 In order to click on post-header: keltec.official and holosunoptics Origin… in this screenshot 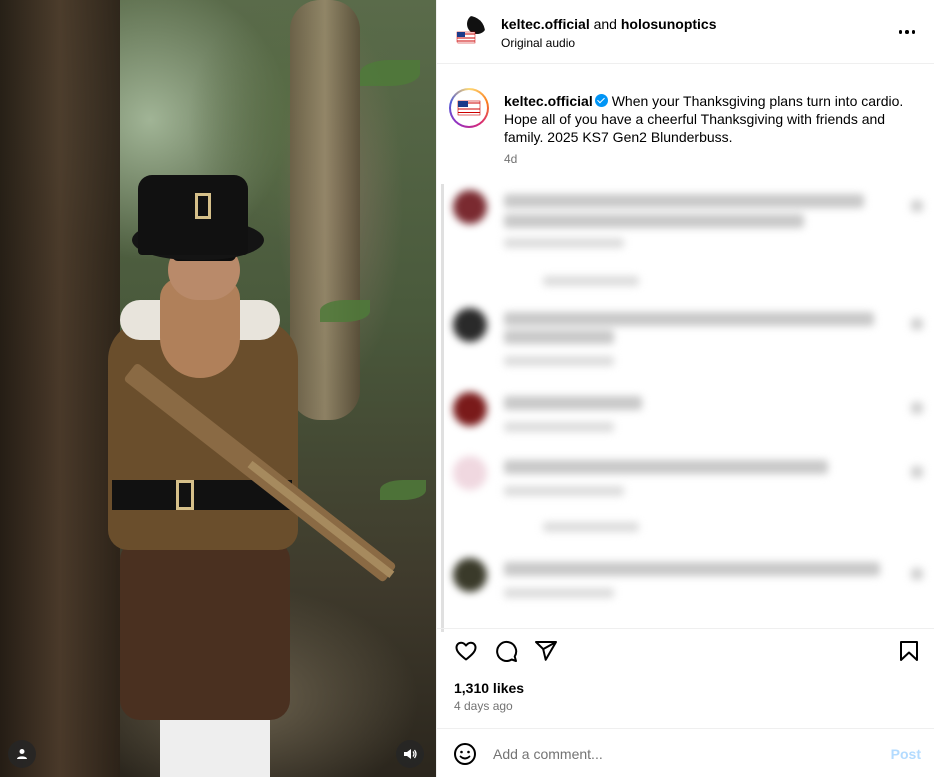, I will do `click(685, 32)`.